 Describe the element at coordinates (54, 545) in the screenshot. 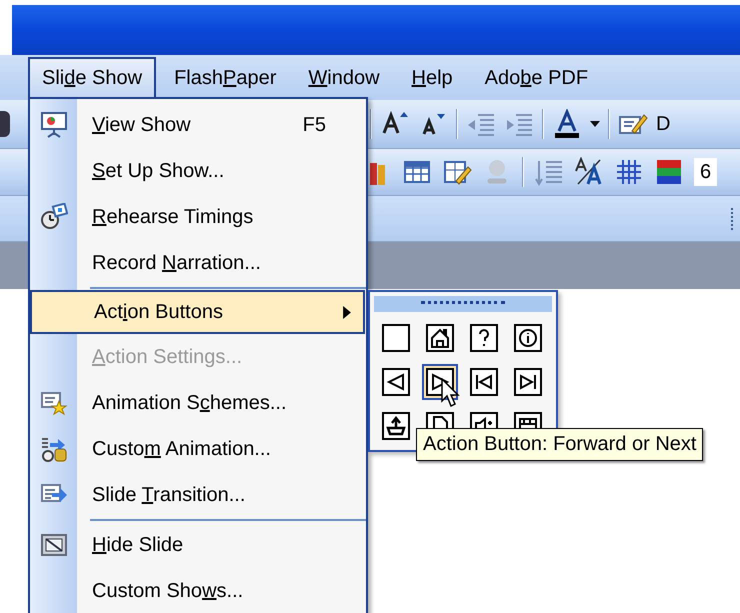

I see `hide-slide-icon` at that location.